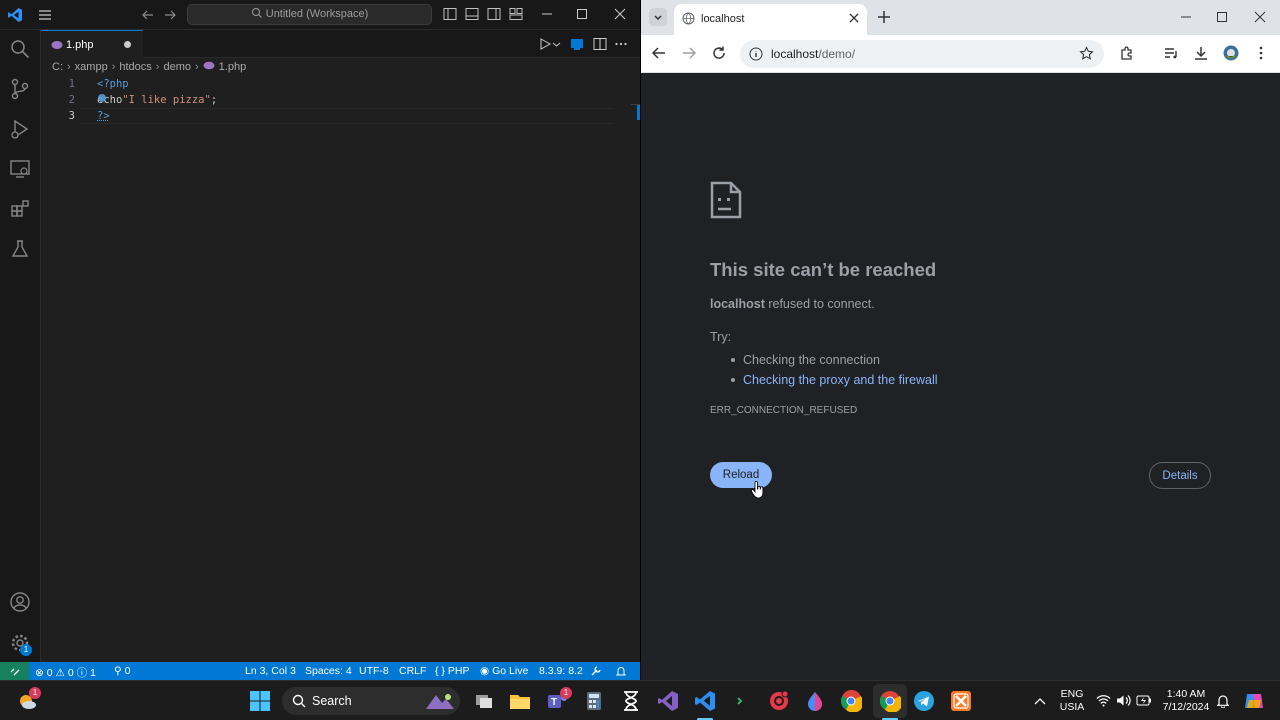 The image size is (1280, 720). I want to click on task-view-icon, so click(484, 701).